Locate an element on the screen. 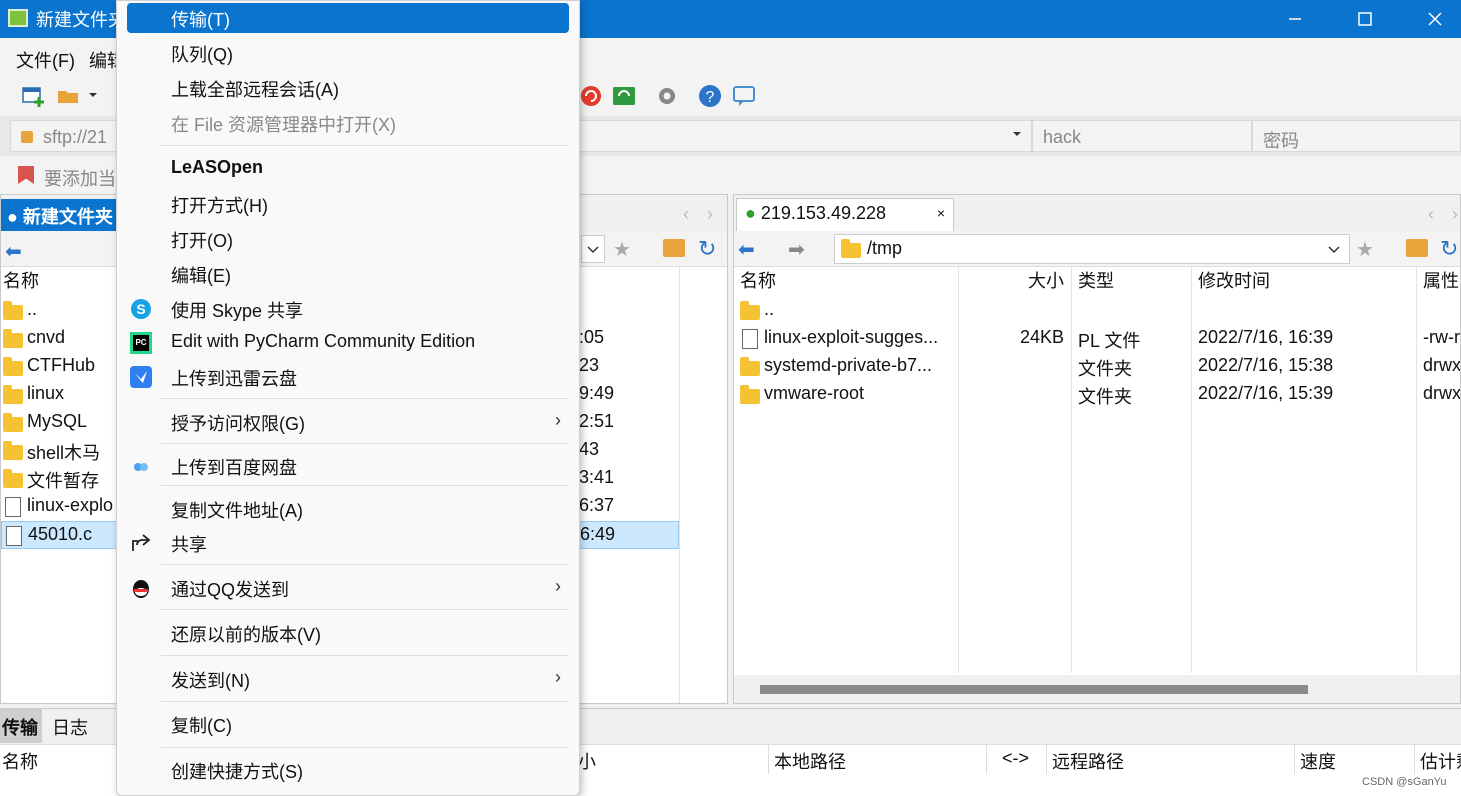 The width and height of the screenshot is (1461, 796). swirl-icon is located at coordinates (591, 96).